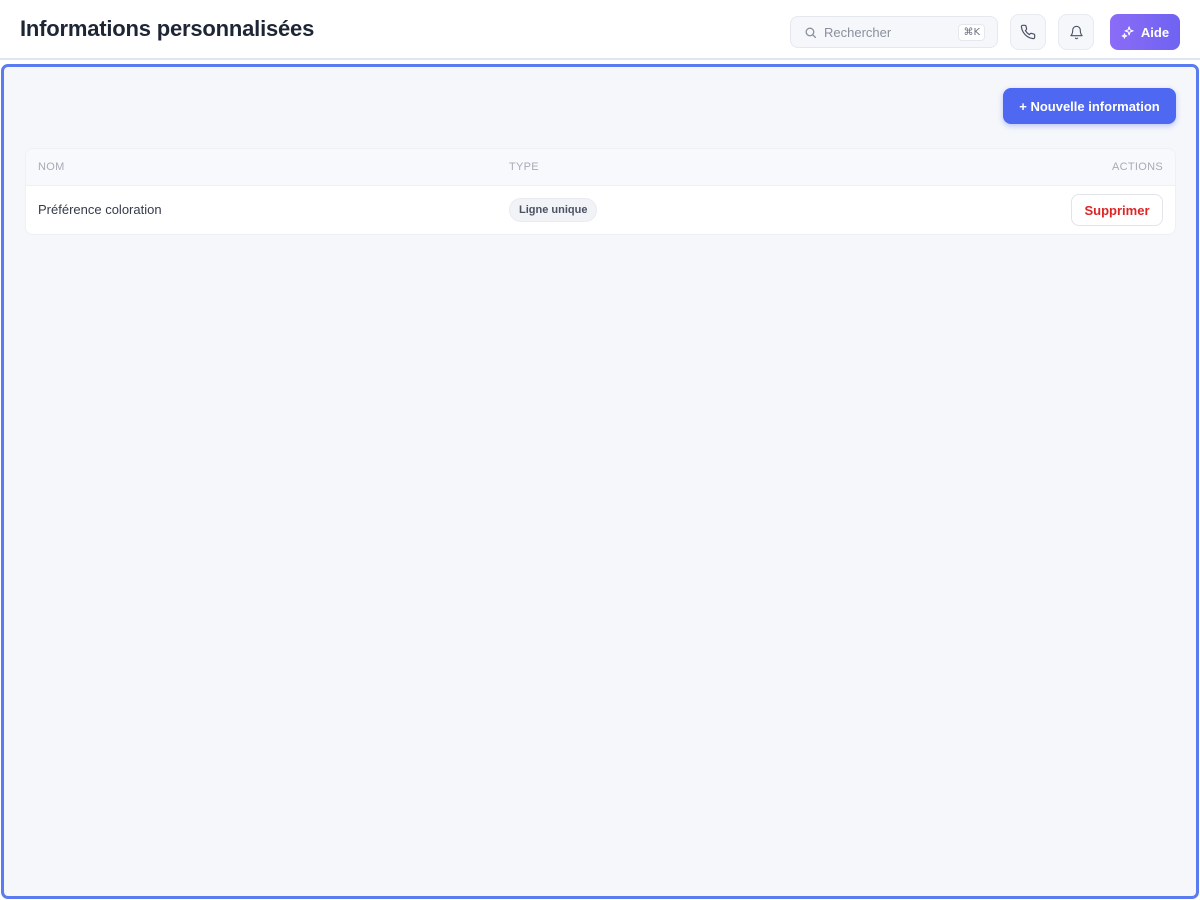  Describe the element at coordinates (1089, 106) in the screenshot. I see `new-information-button: + Nouvelle information` at that location.